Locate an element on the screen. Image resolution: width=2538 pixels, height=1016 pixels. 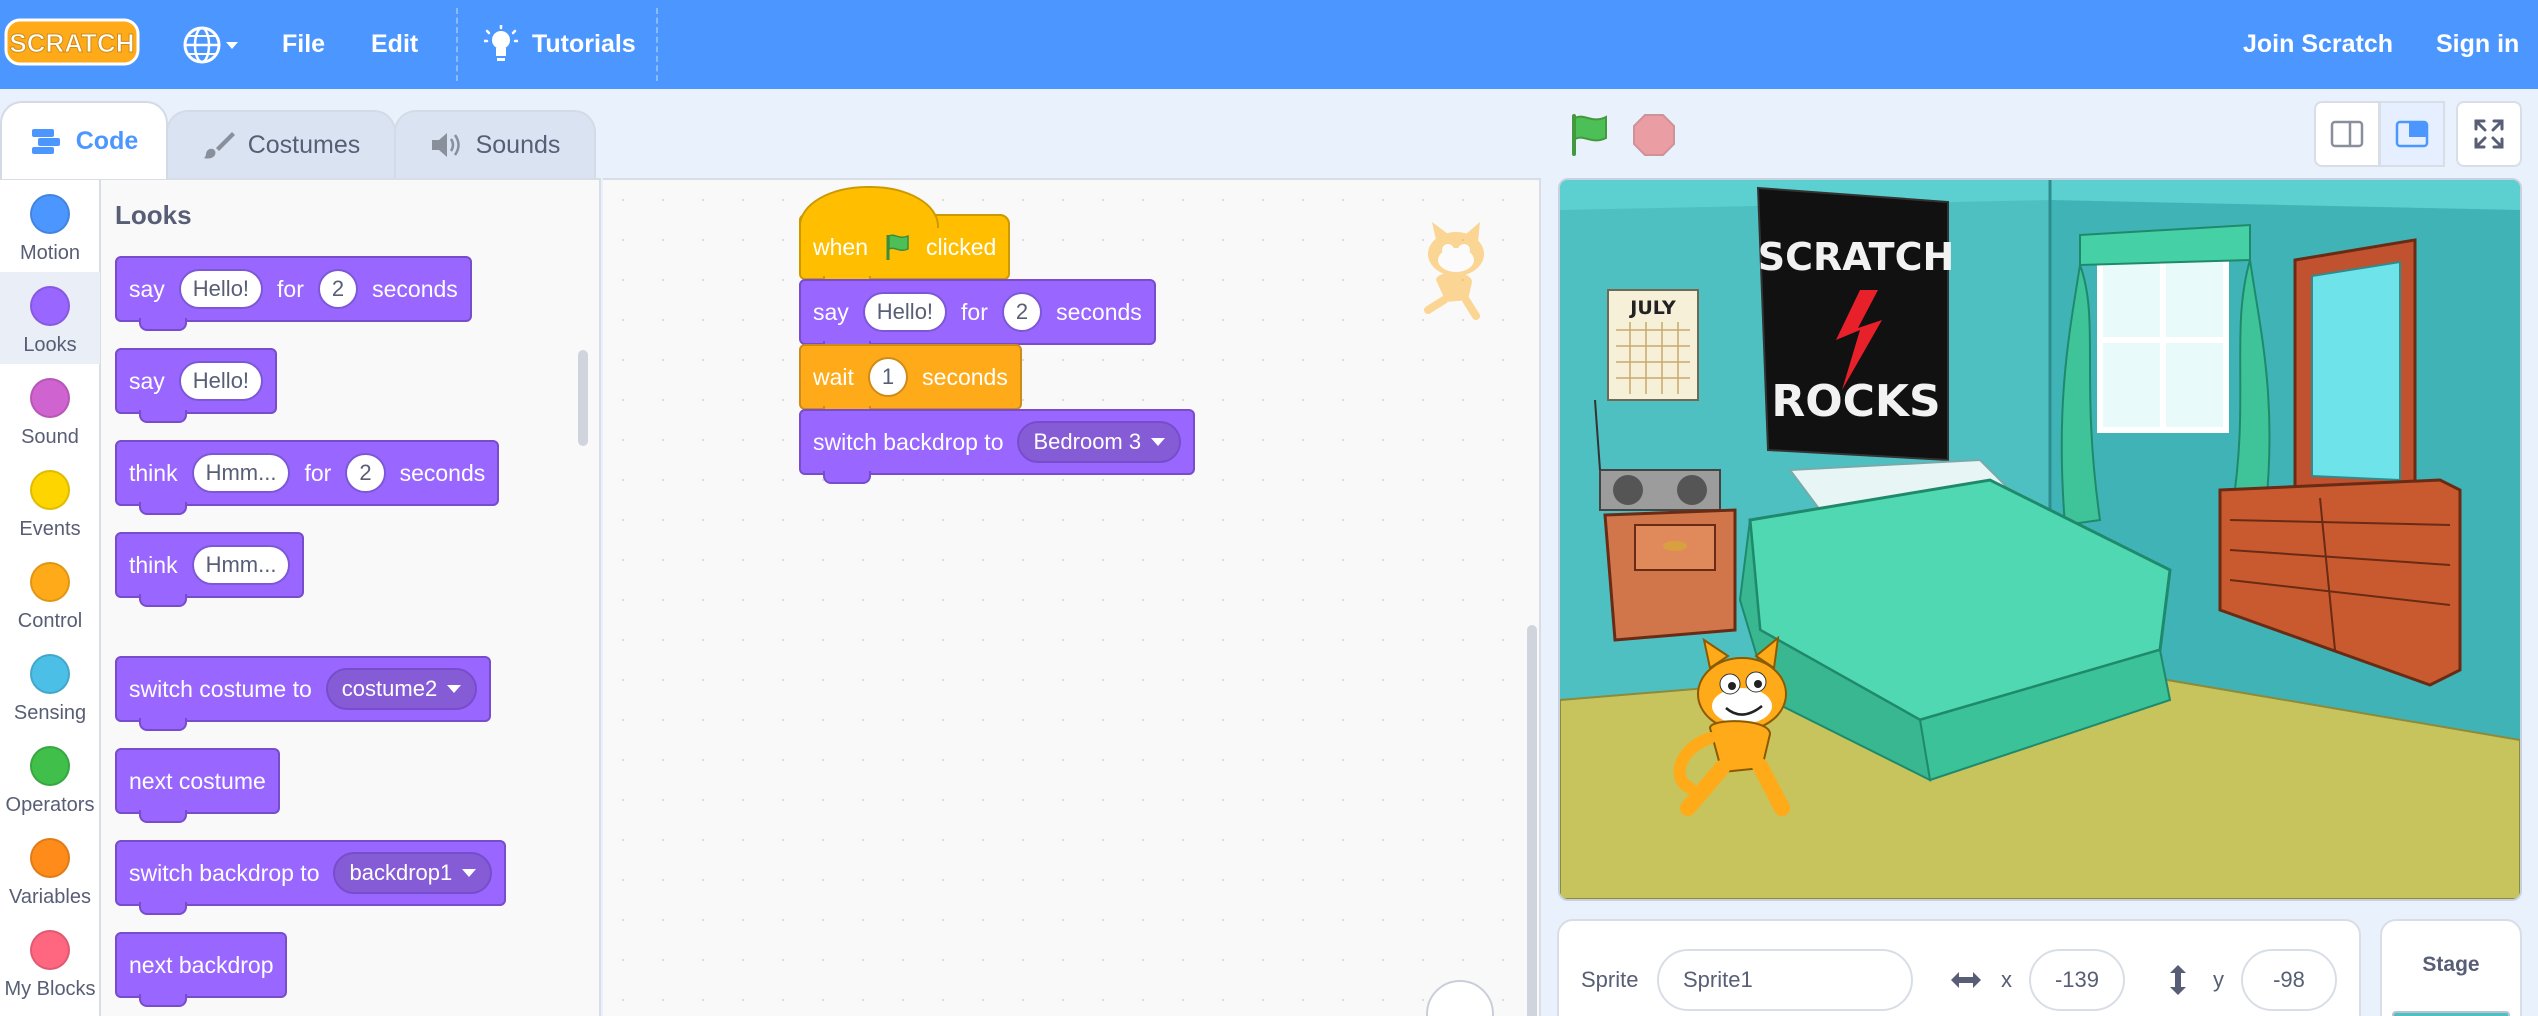
backdrop-dropdown: backdrop1 is located at coordinates (413, 873).